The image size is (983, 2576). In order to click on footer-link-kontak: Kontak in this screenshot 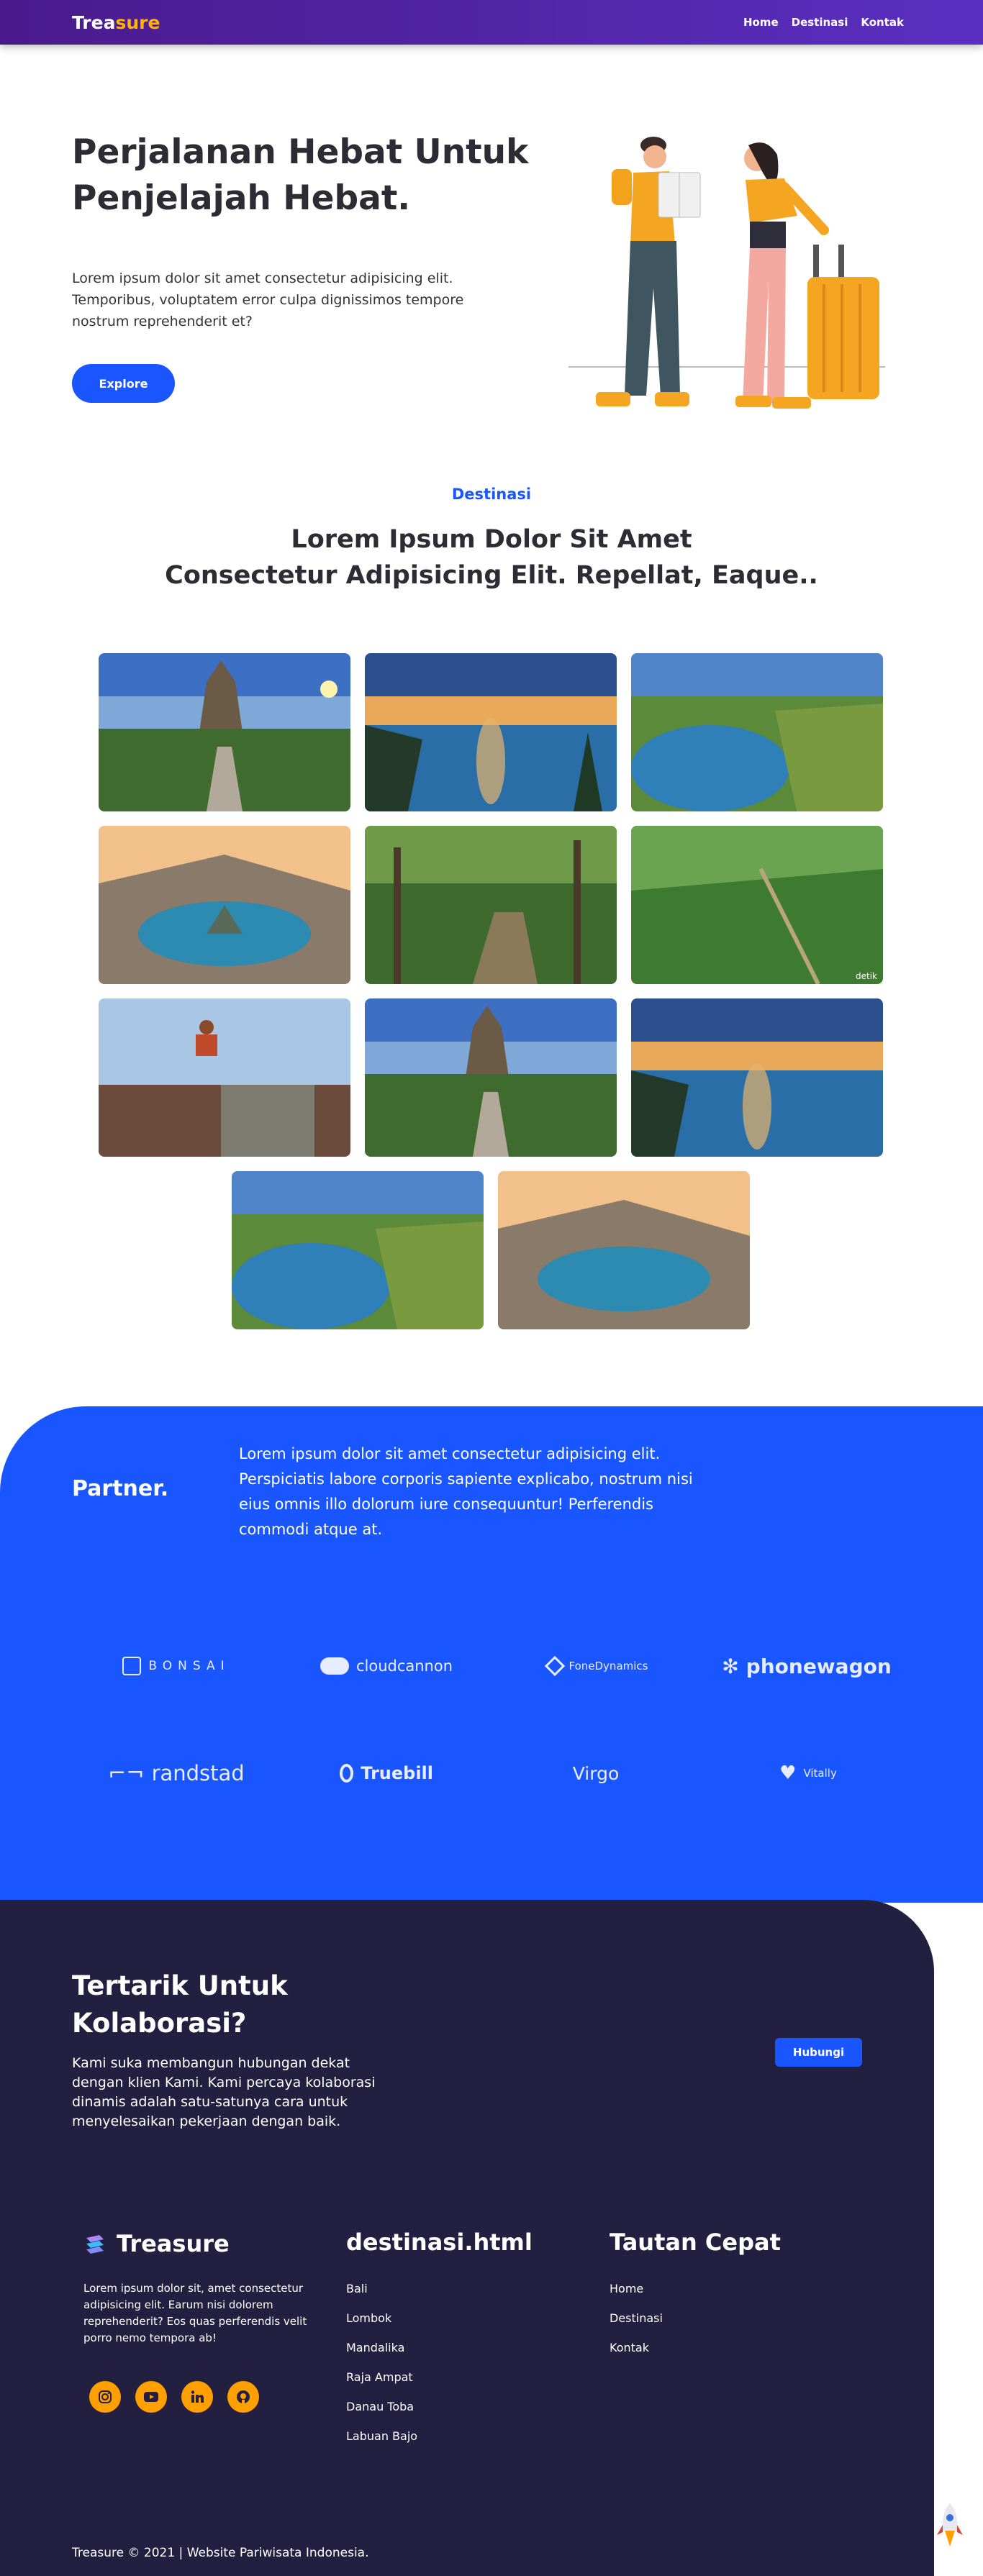, I will do `click(636, 2355)`.